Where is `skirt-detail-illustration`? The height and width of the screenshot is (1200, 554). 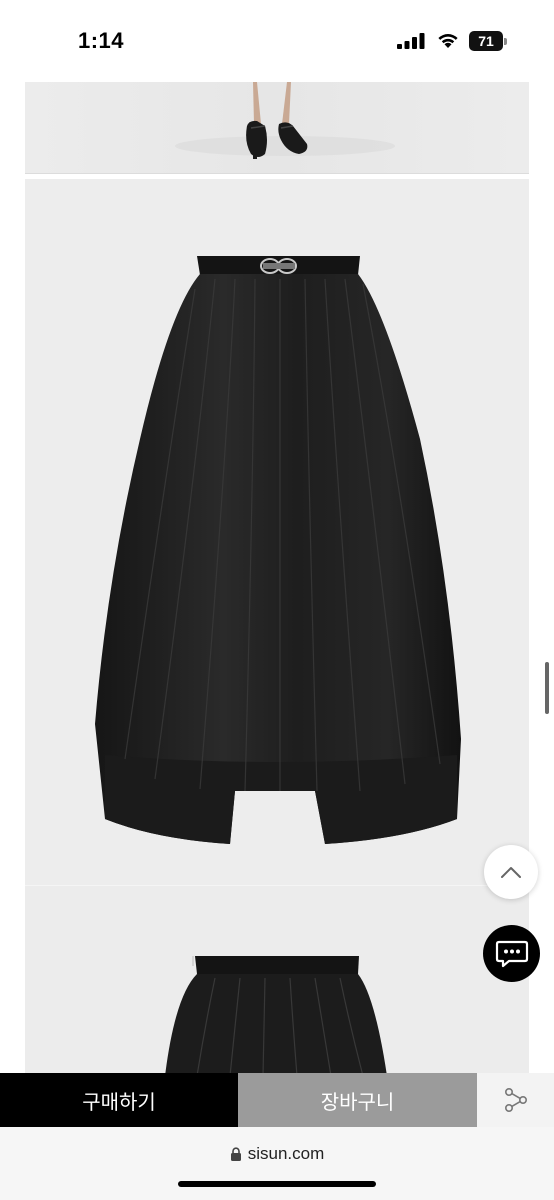
skirt-detail-illustration is located at coordinates (276, 1014).